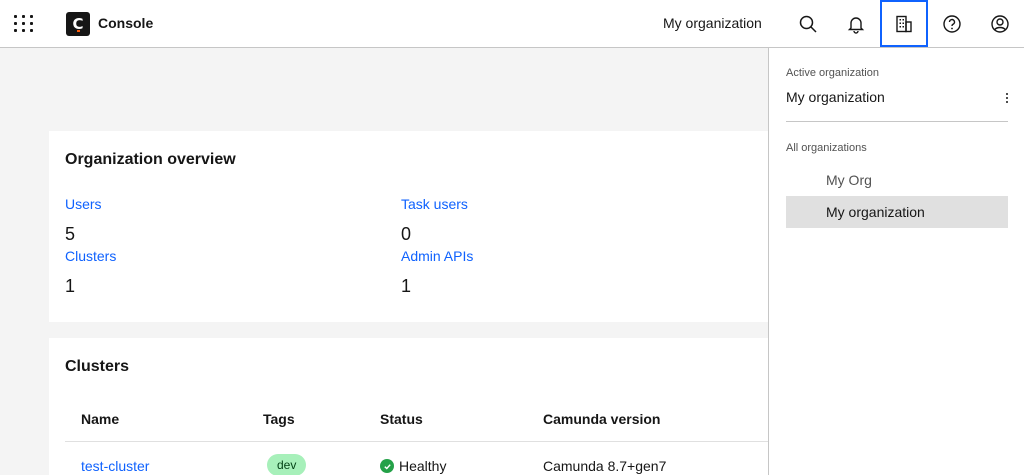  What do you see at coordinates (24, 23) in the screenshot?
I see `app-switcher-icon` at bounding box center [24, 23].